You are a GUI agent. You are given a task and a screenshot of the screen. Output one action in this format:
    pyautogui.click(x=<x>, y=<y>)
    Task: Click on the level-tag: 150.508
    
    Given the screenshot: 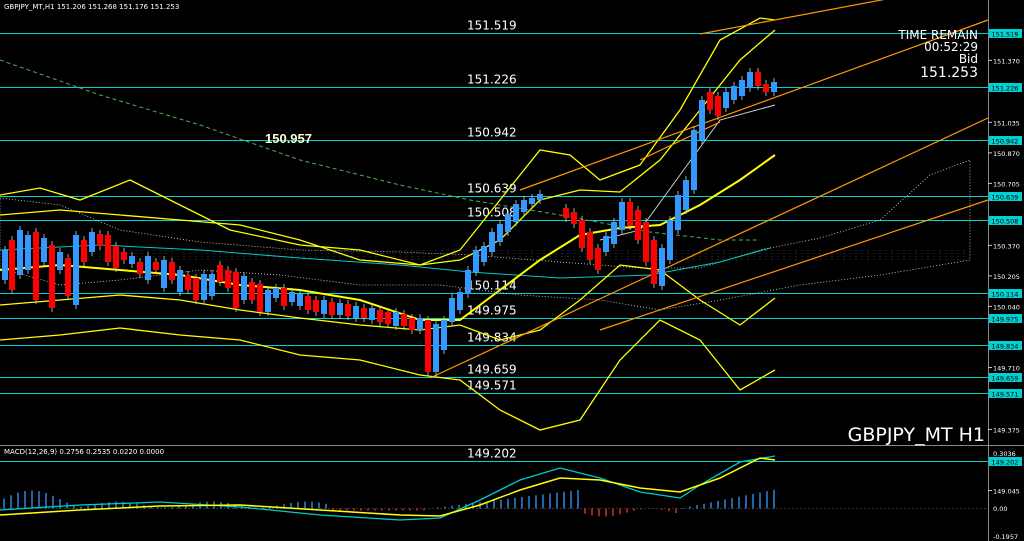 What is the action you would take?
    pyautogui.click(x=1005, y=222)
    